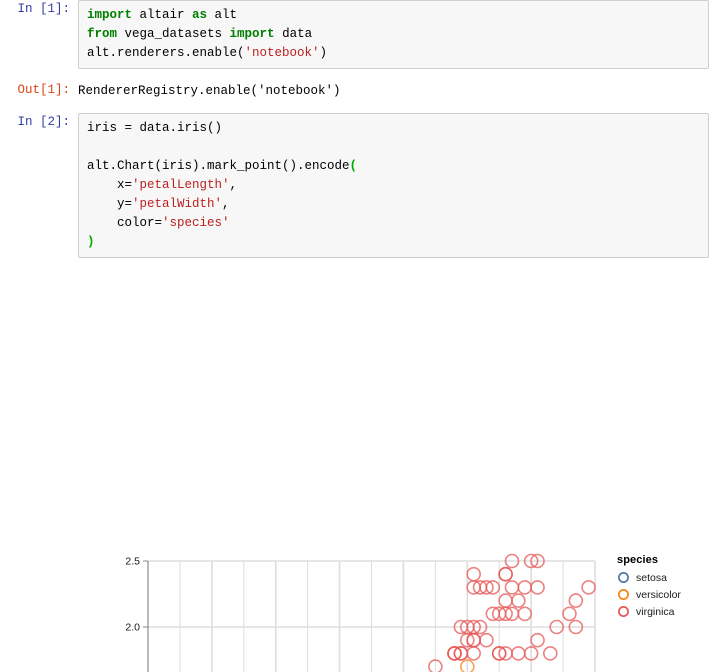 This screenshot has width=709, height=672. What do you see at coordinates (218, 166) in the screenshot?
I see `code-token: alt.Chart(iris).mark_point().encode` at bounding box center [218, 166].